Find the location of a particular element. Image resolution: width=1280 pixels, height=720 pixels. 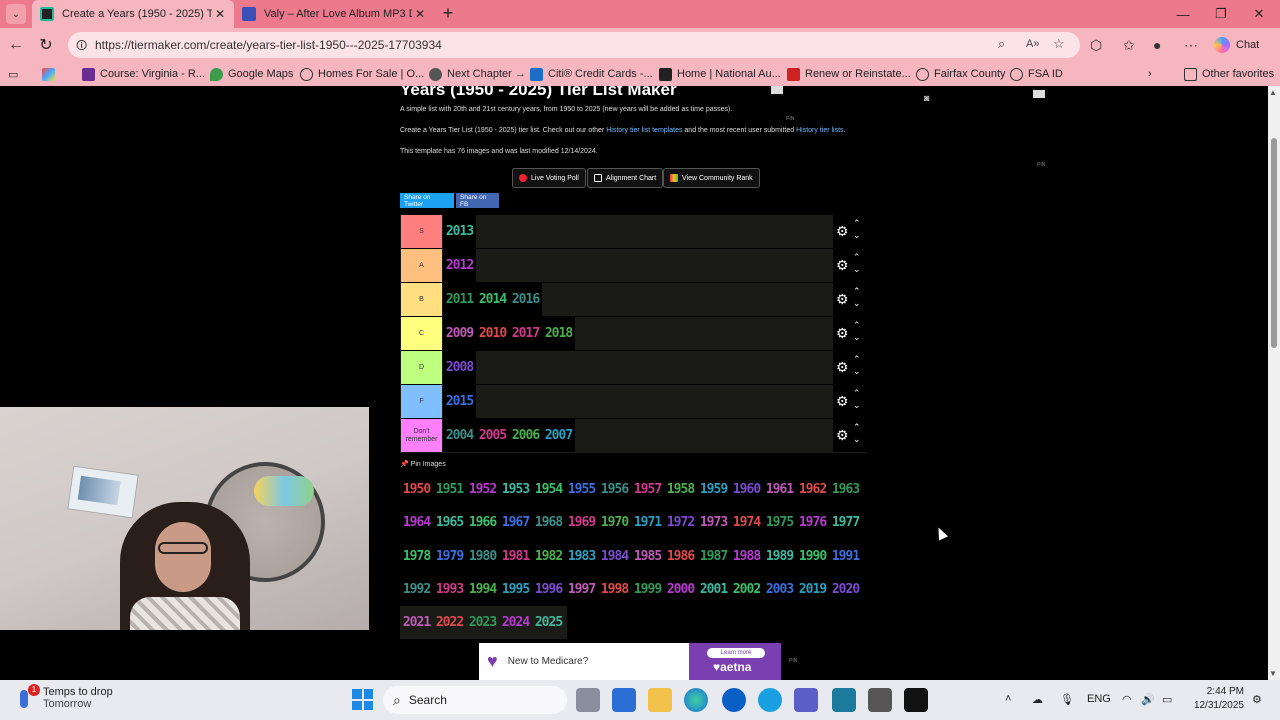

year-tile: 1973 is located at coordinates (713, 522).